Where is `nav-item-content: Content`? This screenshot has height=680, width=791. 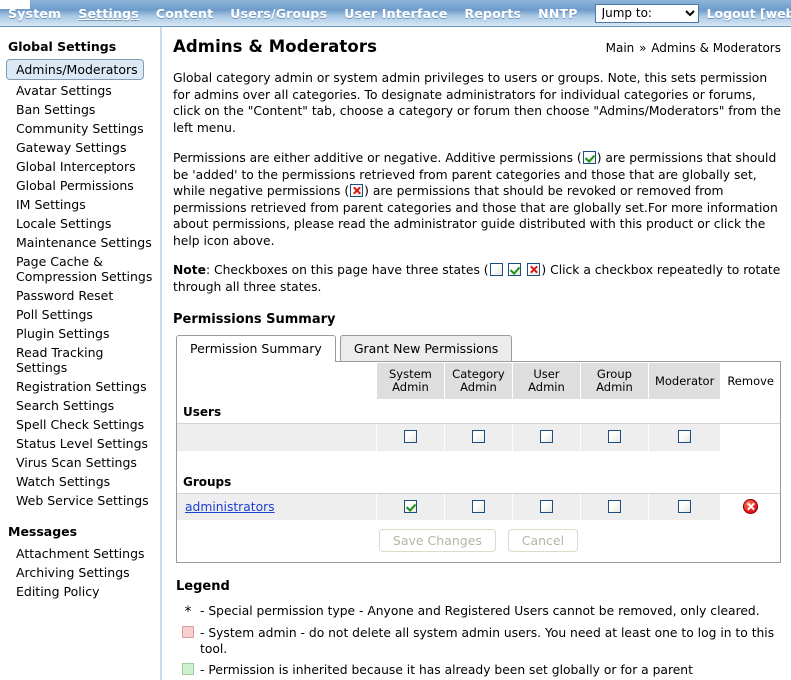
nav-item-content: Content is located at coordinates (184, 13).